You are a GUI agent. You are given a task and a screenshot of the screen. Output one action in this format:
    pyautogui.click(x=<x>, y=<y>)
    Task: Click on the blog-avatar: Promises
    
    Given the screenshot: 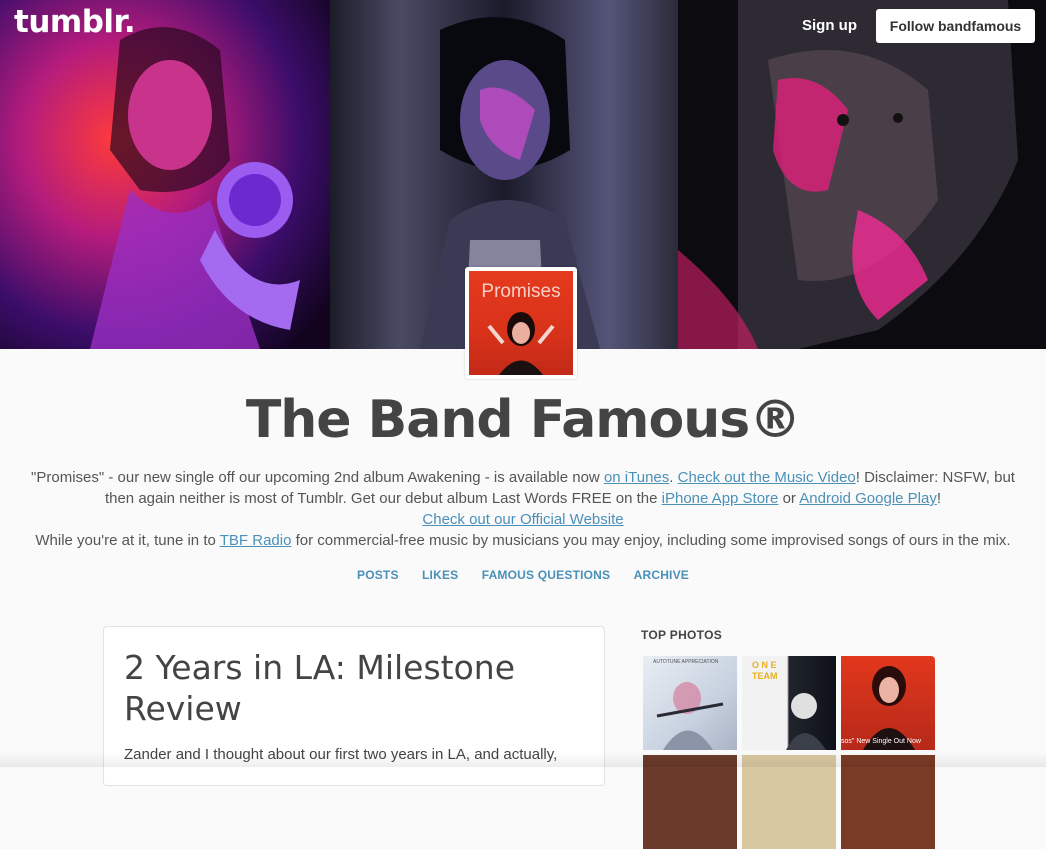 What is the action you would take?
    pyautogui.click(x=521, y=323)
    